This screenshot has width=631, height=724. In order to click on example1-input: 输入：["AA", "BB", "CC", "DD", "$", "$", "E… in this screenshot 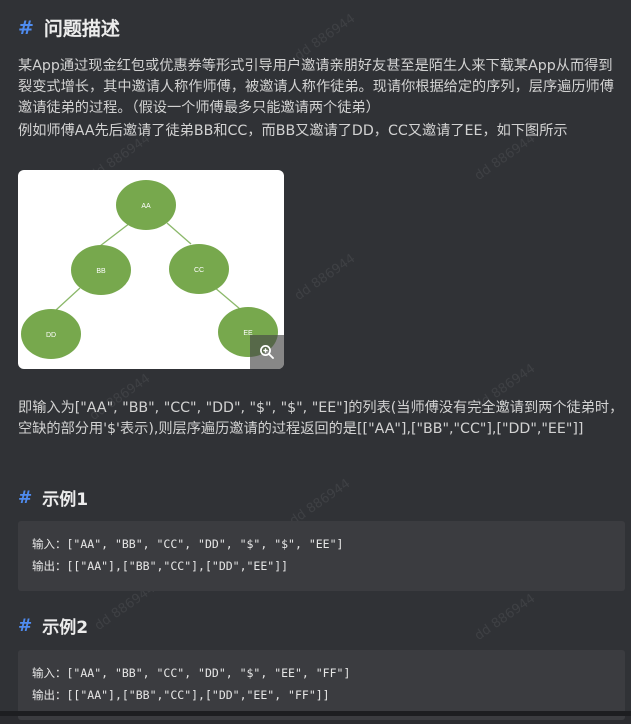, I will do `click(188, 544)`.